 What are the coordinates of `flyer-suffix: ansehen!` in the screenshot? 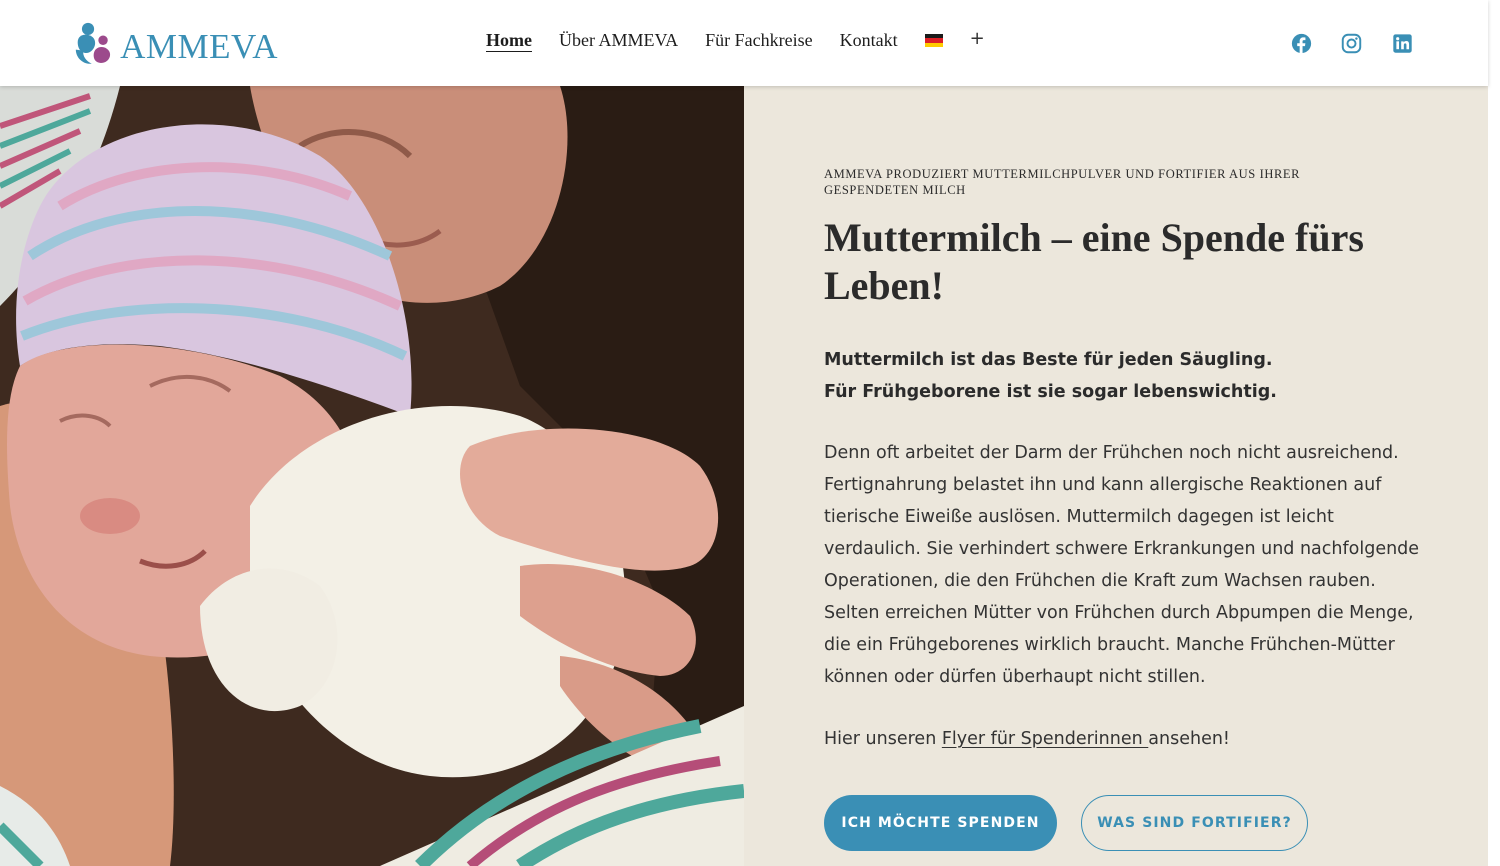 It's located at (1189, 739).